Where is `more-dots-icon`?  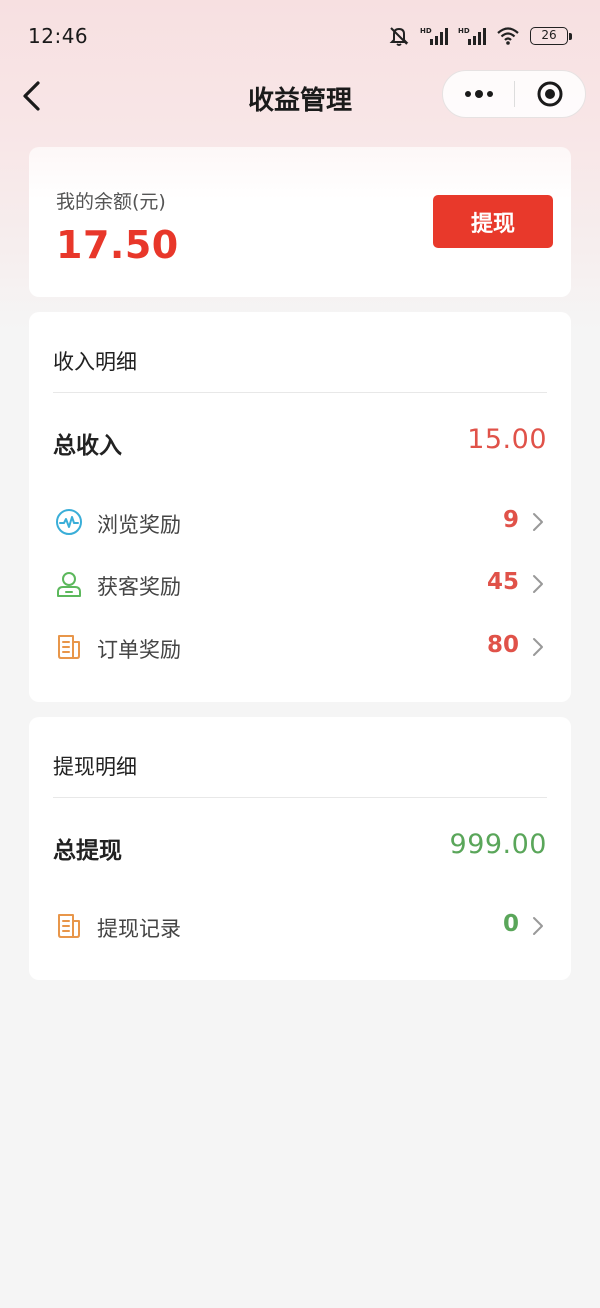
more-dots-icon is located at coordinates (478, 94).